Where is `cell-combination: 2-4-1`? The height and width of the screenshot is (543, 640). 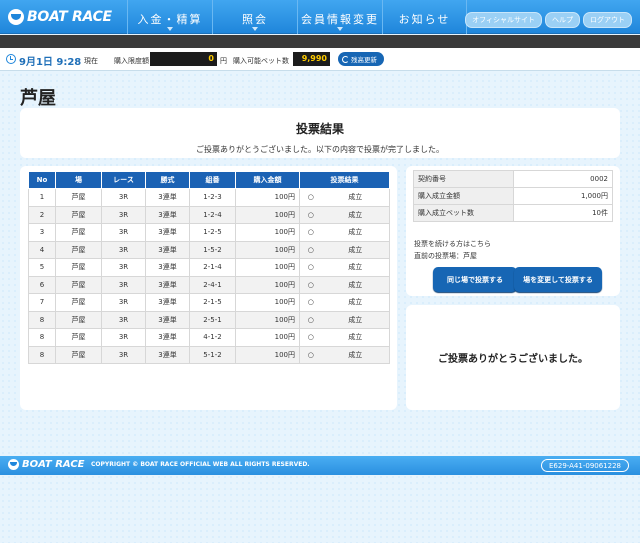 cell-combination: 2-4-1 is located at coordinates (212, 284).